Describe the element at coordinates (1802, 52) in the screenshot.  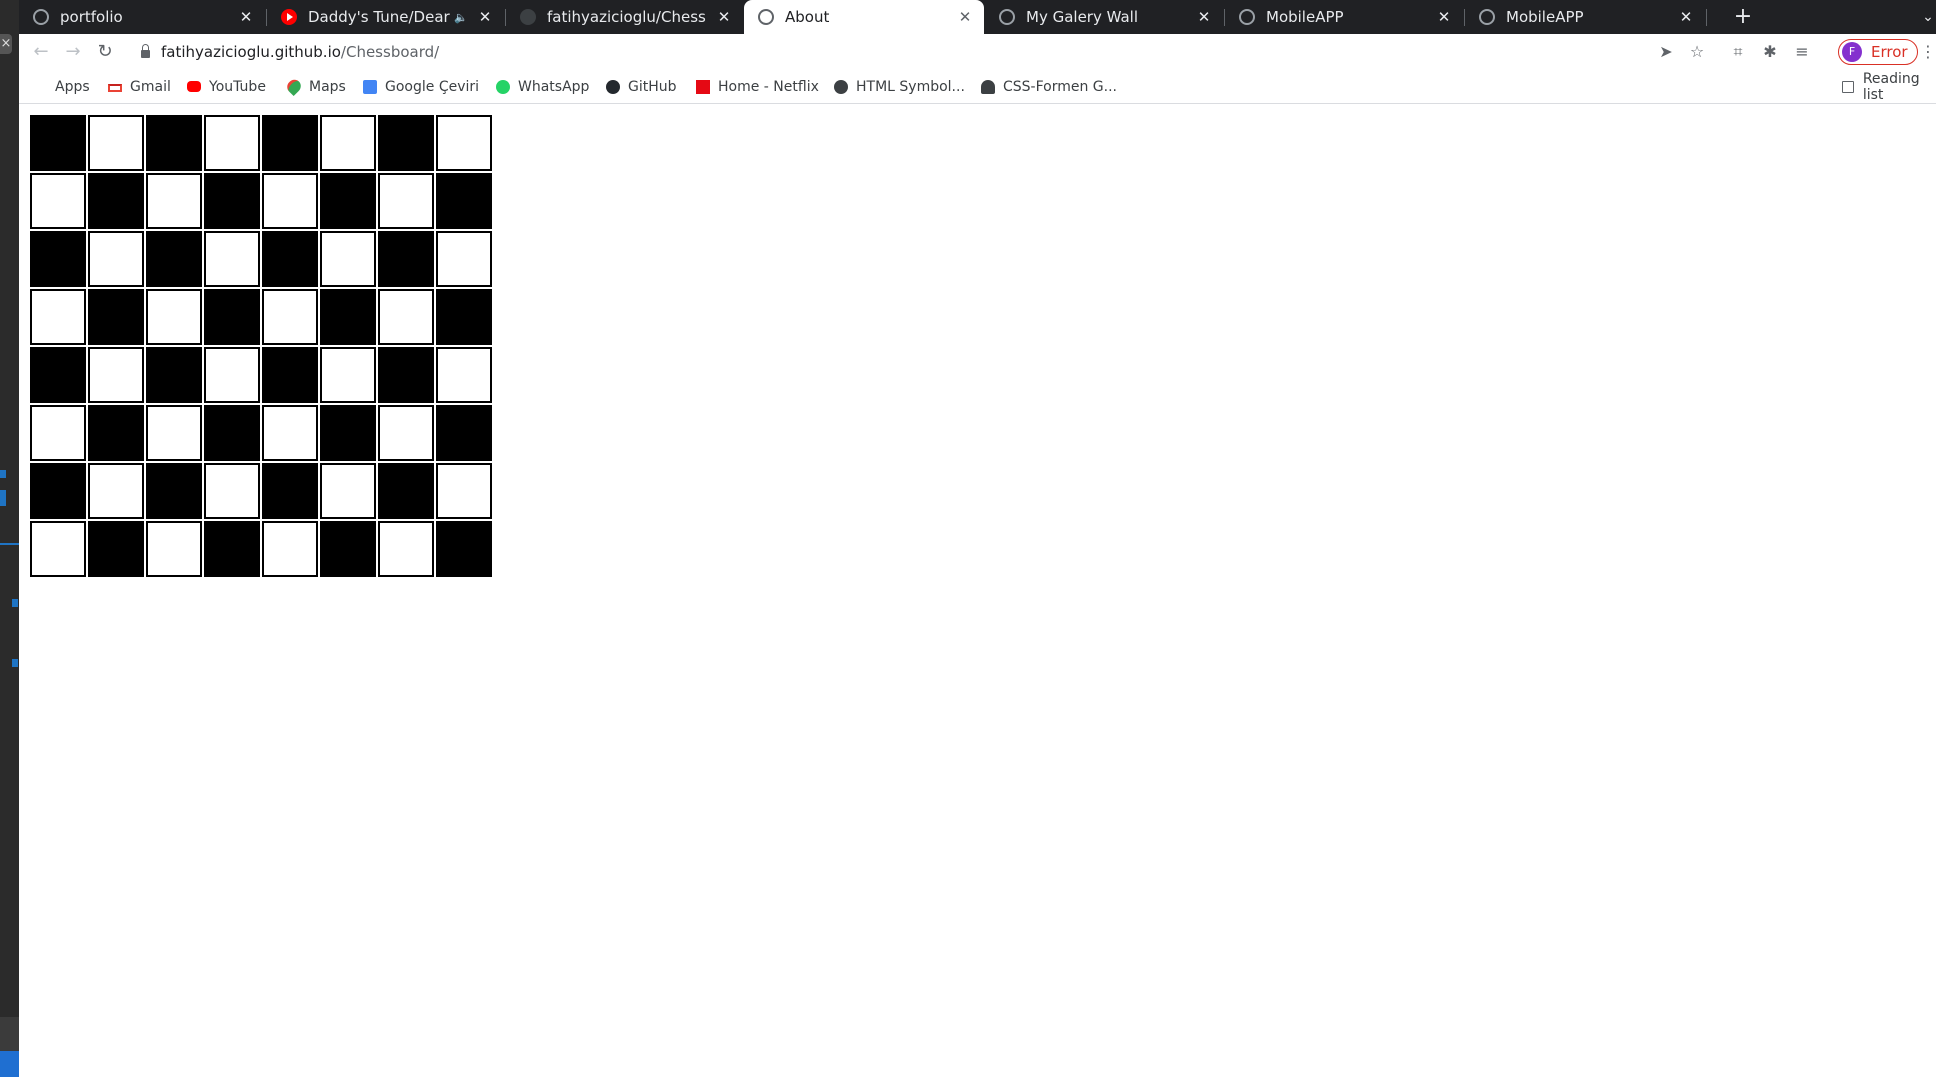
I see `media-controls-icon: ≡` at that location.